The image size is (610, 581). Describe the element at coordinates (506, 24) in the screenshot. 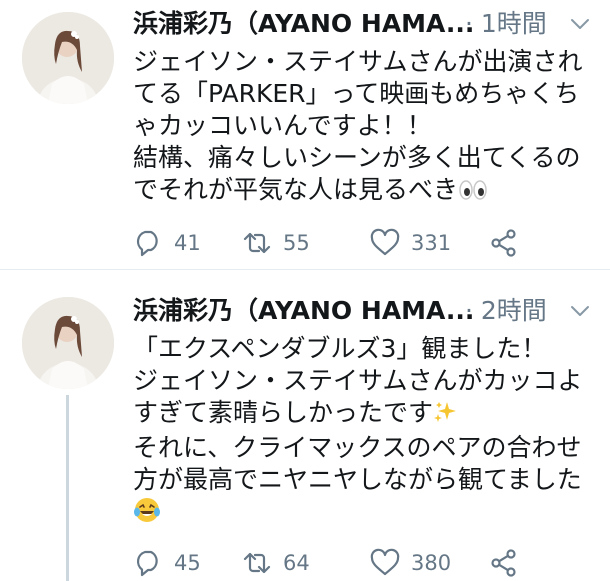

I see `timestamp: · 1時間` at that location.